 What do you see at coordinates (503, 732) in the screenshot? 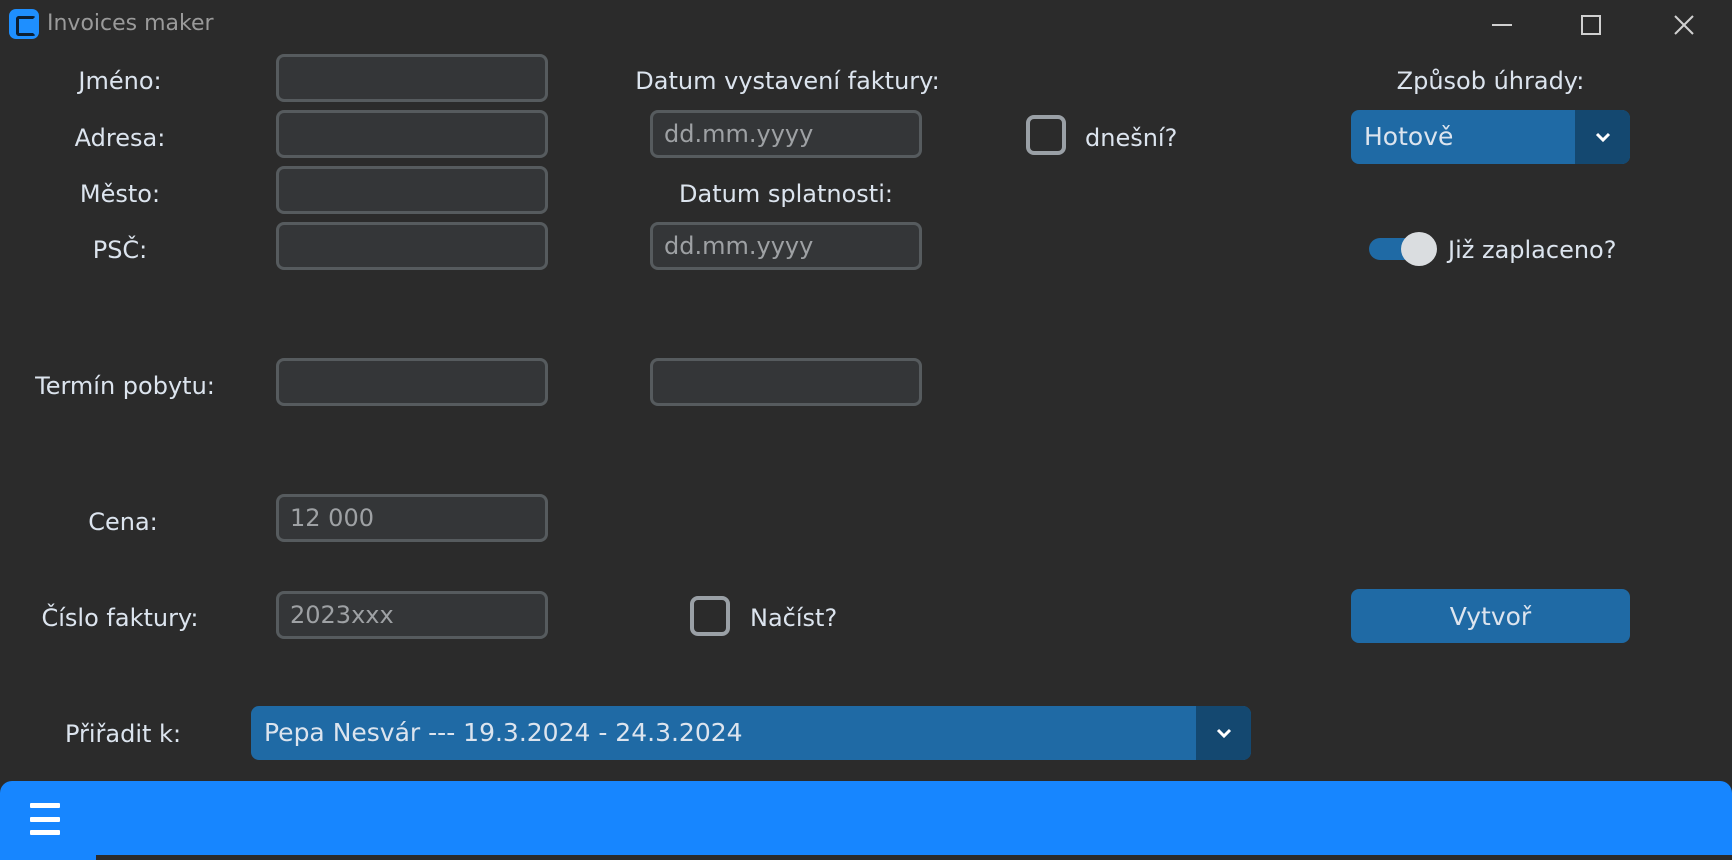
I see `priradit-value: Pepa Nesvár --- 19.3.2024 - 24.3.2024` at bounding box center [503, 732].